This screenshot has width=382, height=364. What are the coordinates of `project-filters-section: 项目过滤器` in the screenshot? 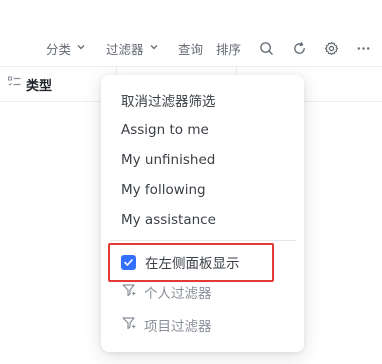 It's located at (207, 325).